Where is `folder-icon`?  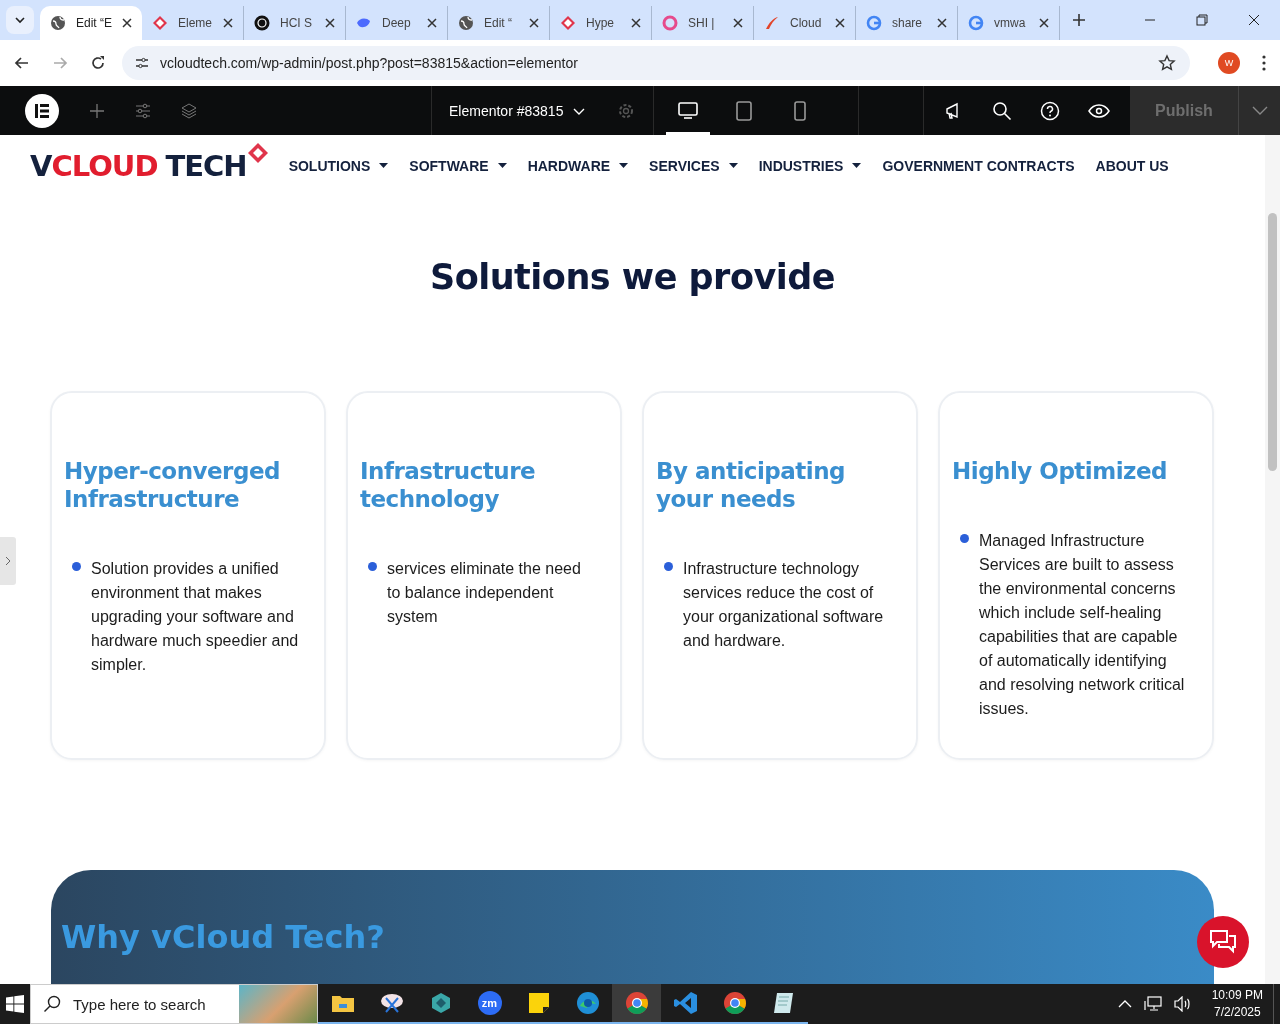
folder-icon is located at coordinates (342, 1003).